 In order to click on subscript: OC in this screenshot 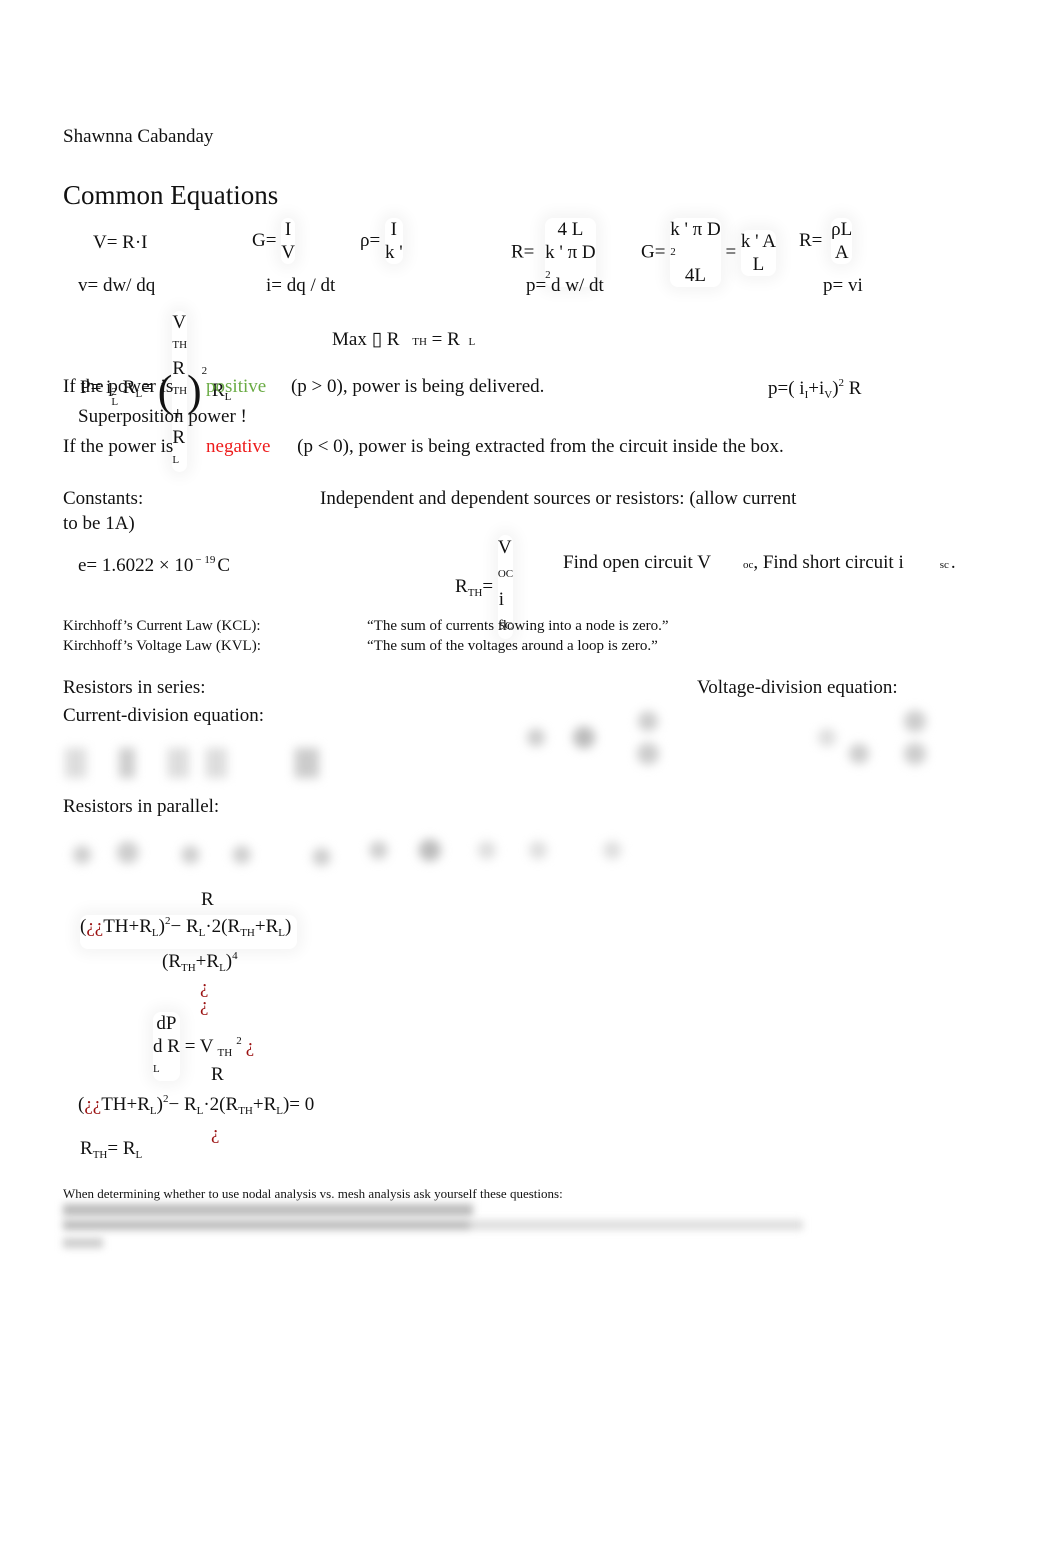, I will do `click(505, 574)`.